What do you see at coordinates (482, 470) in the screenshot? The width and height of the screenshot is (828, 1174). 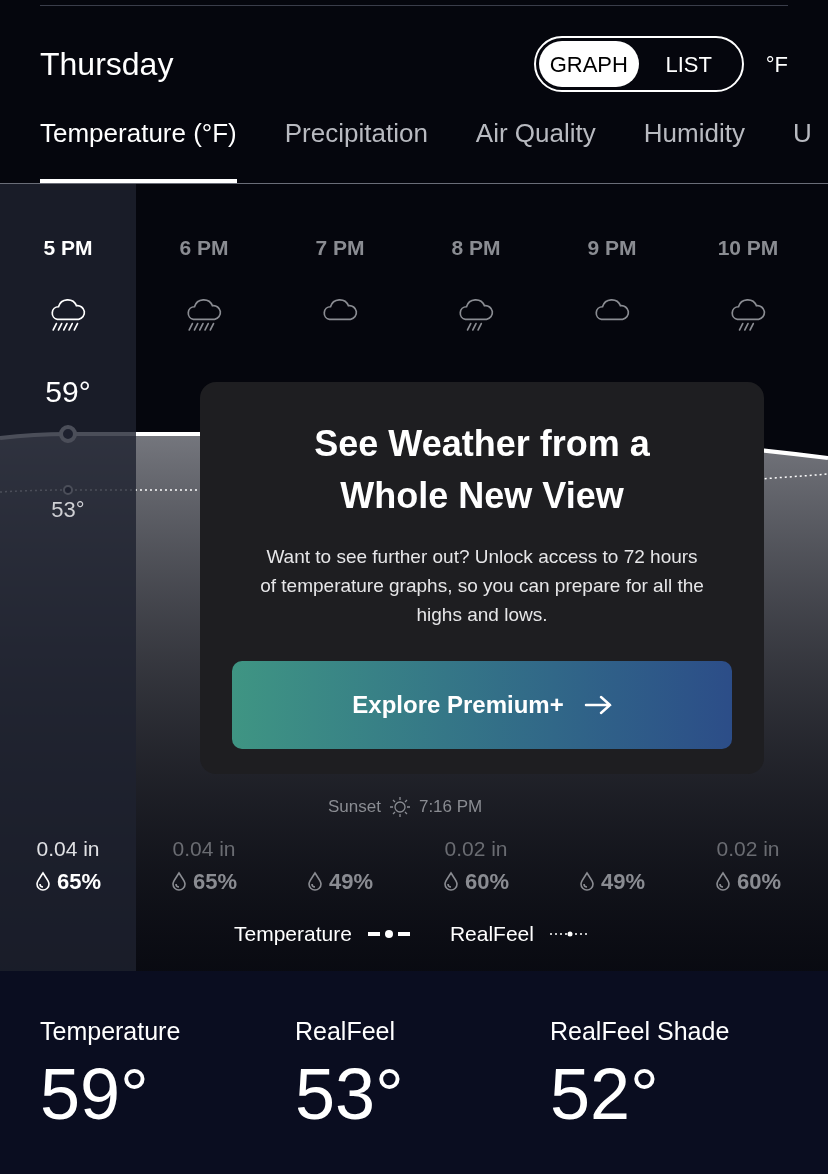 I see `promo-title: See Weather from a Whole New View` at bounding box center [482, 470].